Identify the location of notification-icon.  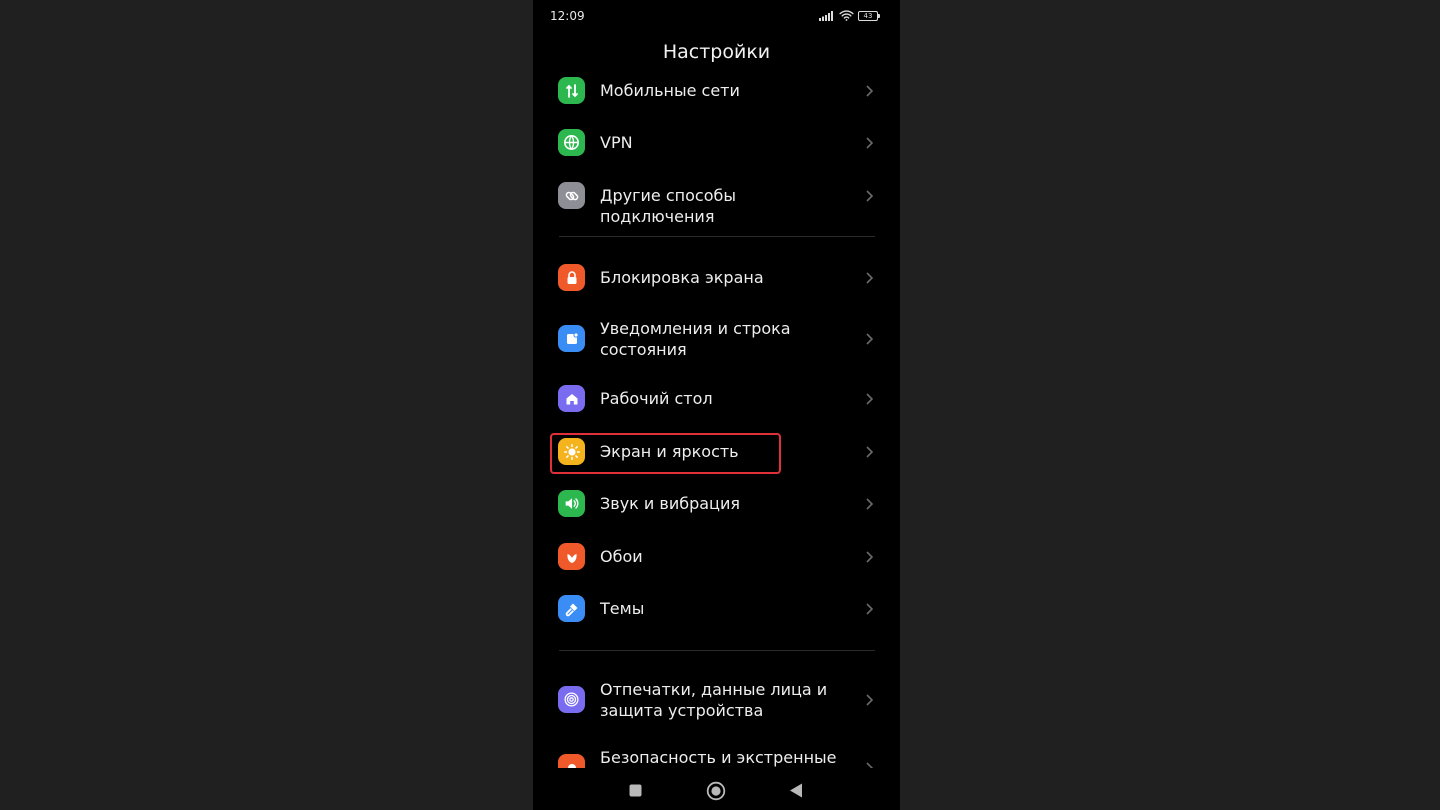
(571, 338).